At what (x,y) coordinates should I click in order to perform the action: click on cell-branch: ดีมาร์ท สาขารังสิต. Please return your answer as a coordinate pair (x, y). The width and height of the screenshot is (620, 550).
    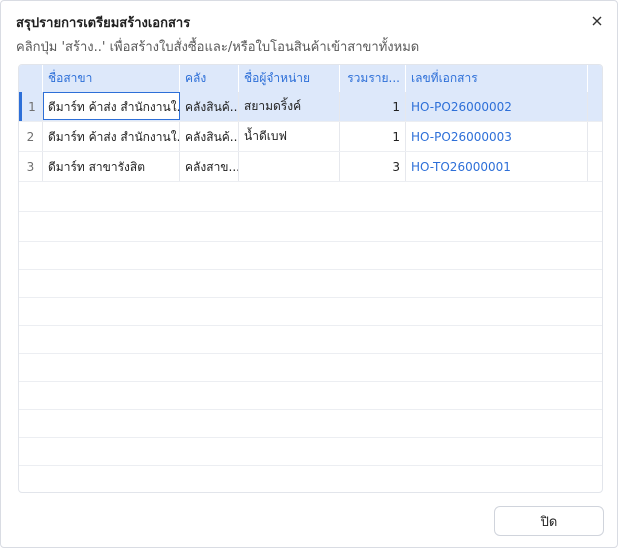
    Looking at the image, I should click on (111, 166).